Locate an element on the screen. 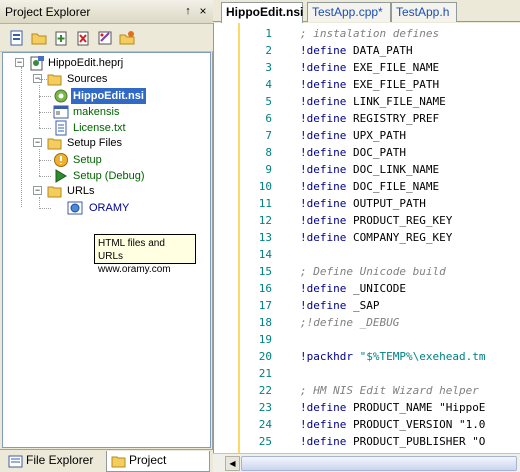  line-number: 18 is located at coordinates (265, 322).